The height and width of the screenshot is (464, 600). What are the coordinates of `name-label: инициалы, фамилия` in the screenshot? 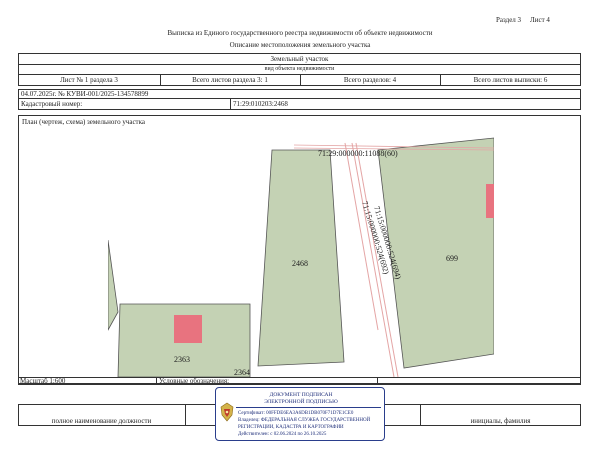 It's located at (500, 421).